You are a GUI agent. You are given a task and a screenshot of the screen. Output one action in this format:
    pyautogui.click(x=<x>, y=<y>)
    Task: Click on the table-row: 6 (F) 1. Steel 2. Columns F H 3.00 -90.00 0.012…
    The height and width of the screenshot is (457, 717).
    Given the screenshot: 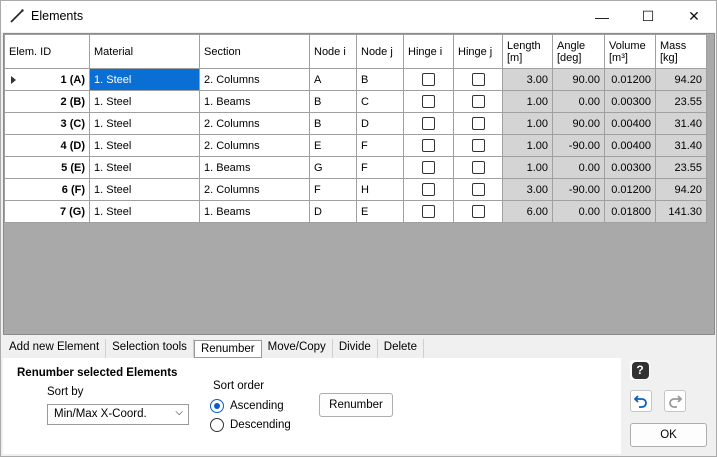 What is the action you would take?
    pyautogui.click(x=355, y=189)
    